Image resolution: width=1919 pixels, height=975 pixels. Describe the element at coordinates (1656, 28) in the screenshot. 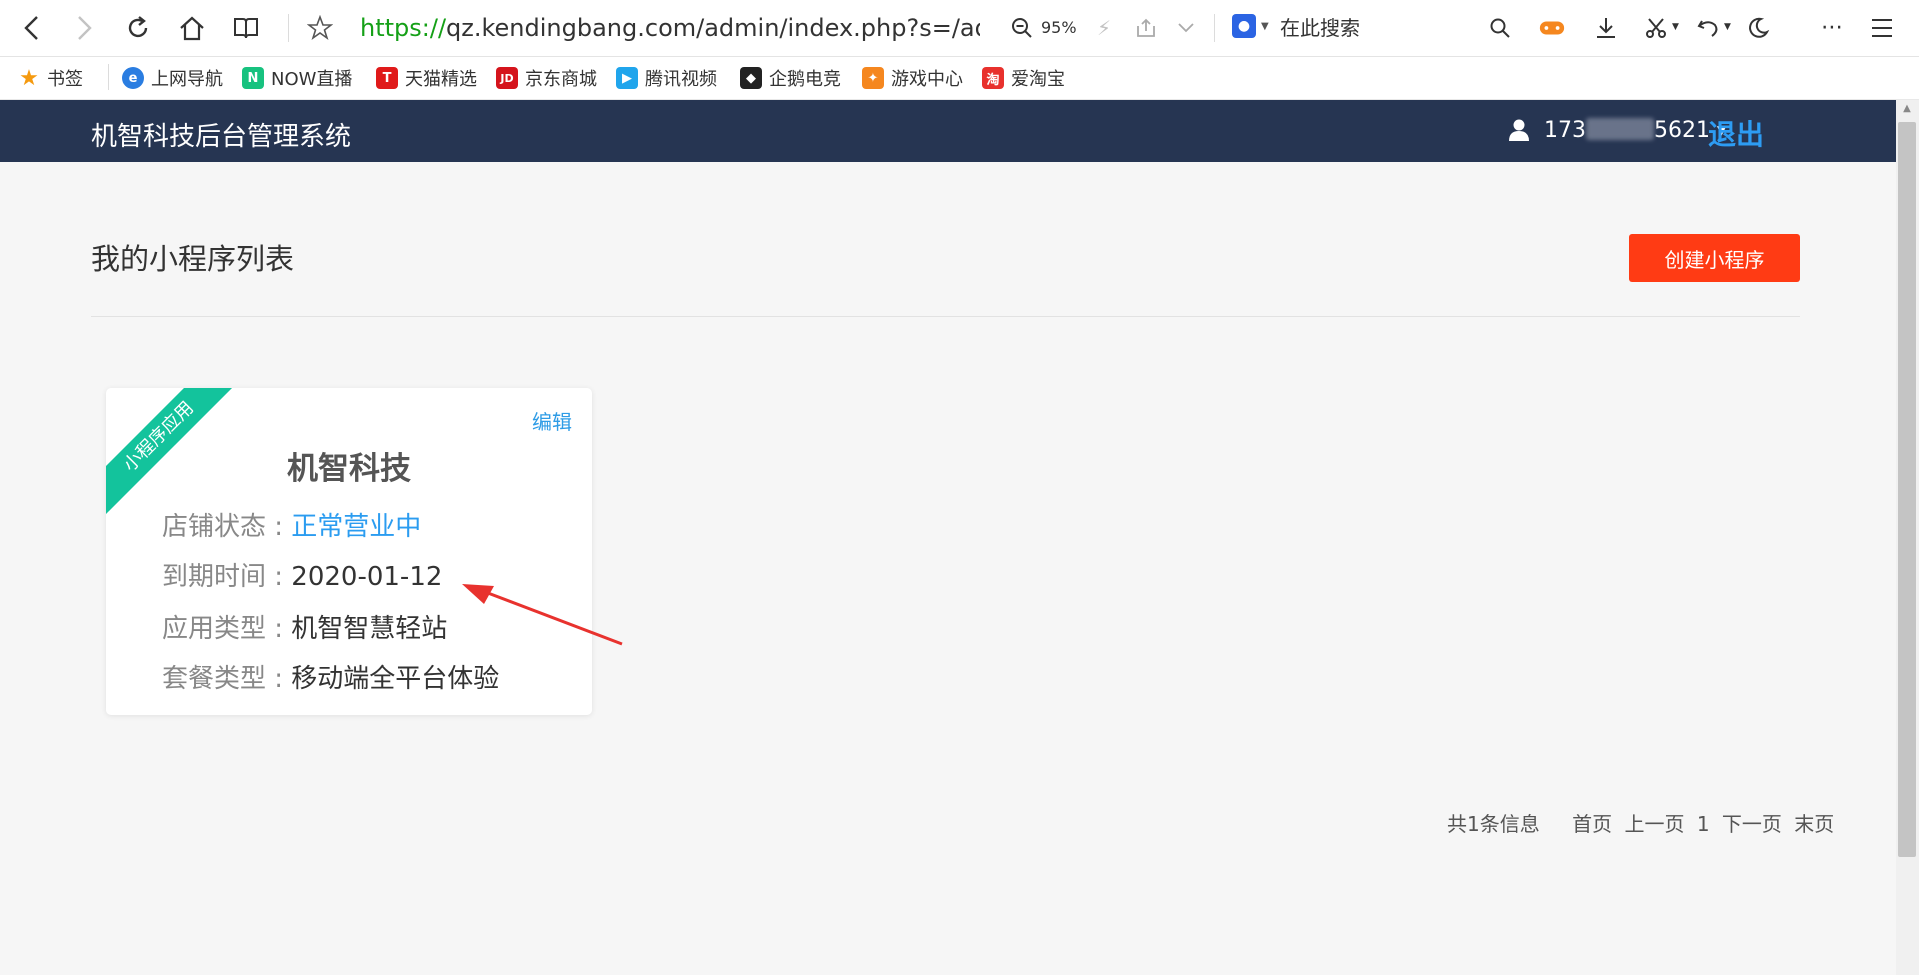

I see `scissors-icon` at that location.